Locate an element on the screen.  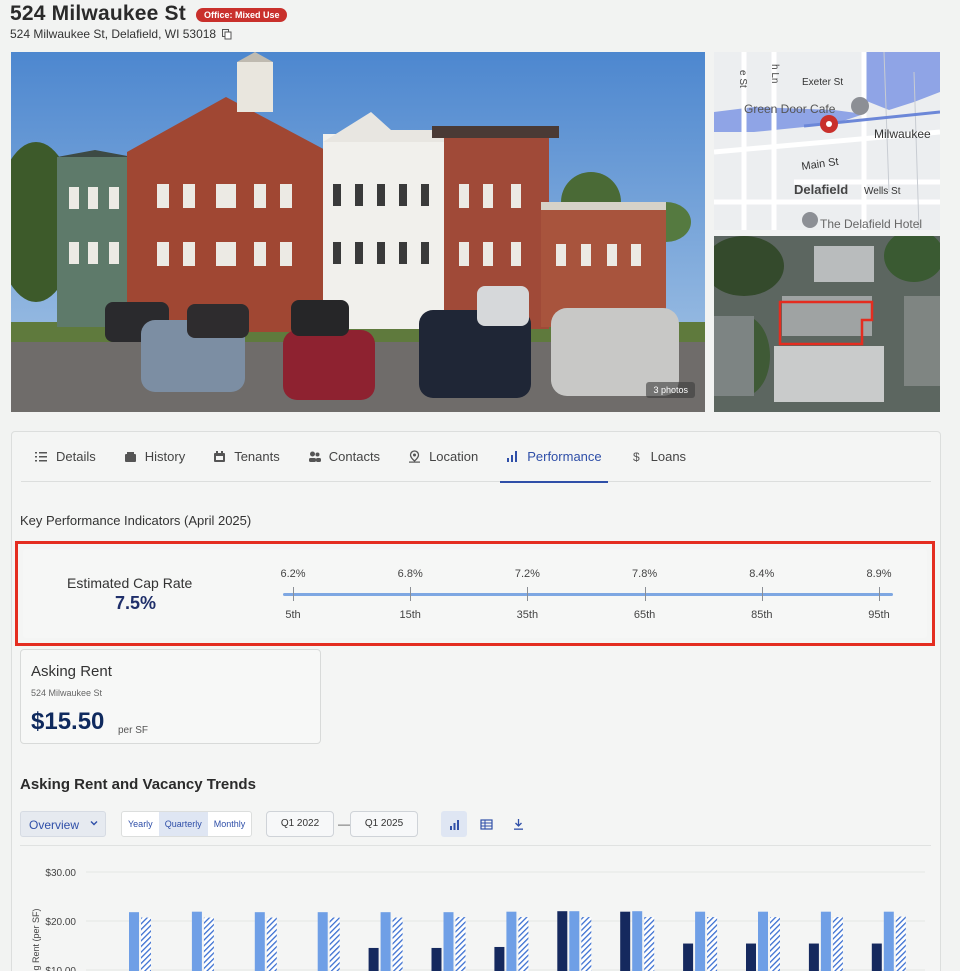
property-address: 524 Milwaukee St, Delafield, WI 53018 is located at coordinates (121, 34).